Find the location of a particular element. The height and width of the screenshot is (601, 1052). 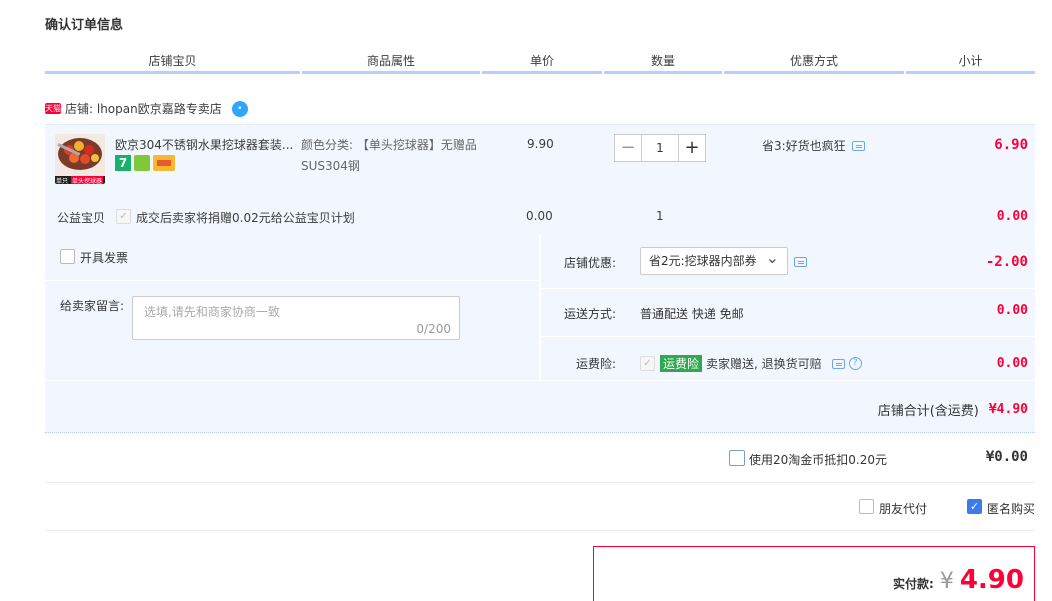

col-header-discount: 优惠方式 is located at coordinates (814, 63).